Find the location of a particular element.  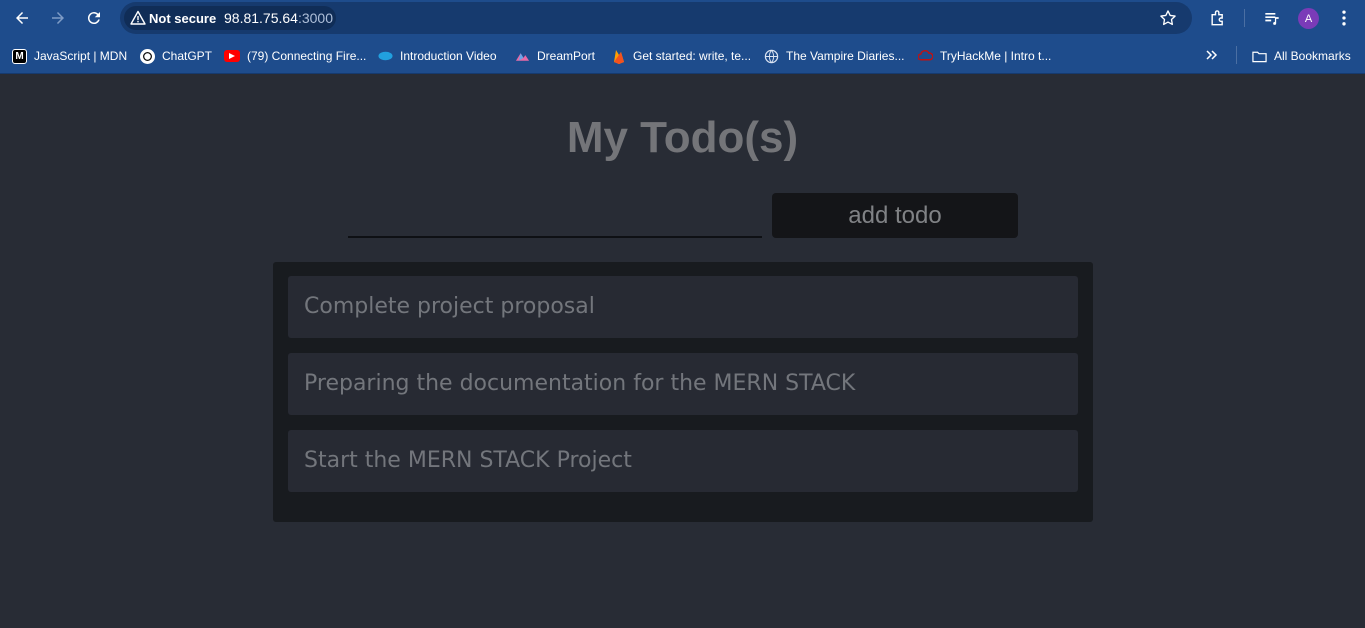

back-button is located at coordinates (22, 18).